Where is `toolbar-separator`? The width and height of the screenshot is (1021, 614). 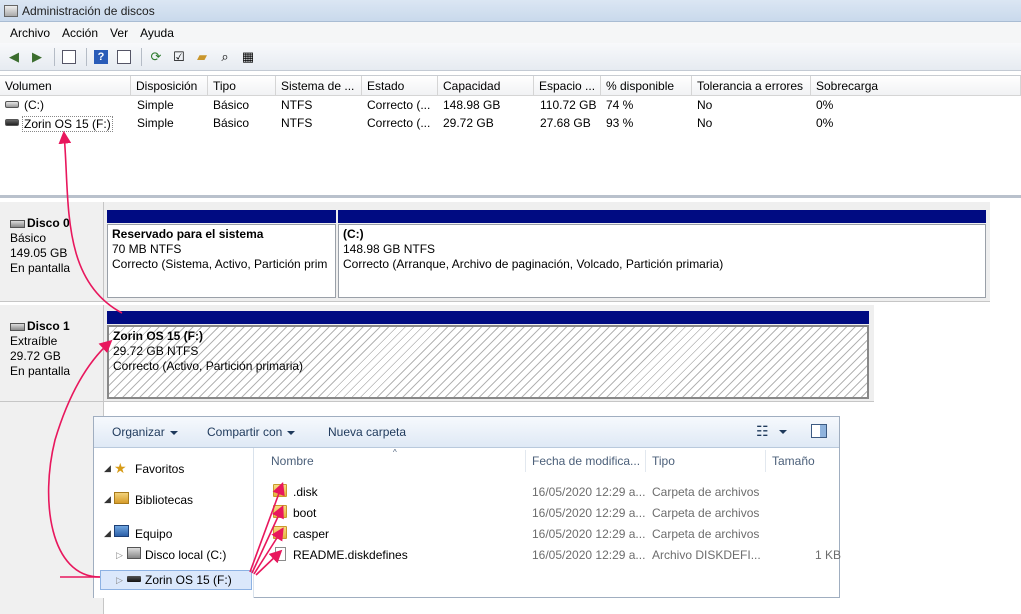
toolbar-separator is located at coordinates (54, 56).